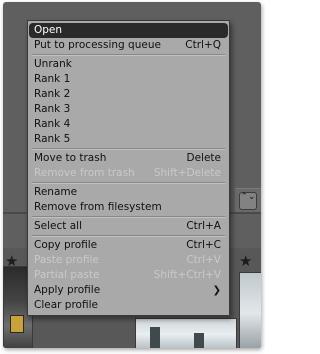 The height and width of the screenshot is (354, 320). I want to click on menu-item-copy-profile: Copy profile Ctrl+C, so click(128, 245).